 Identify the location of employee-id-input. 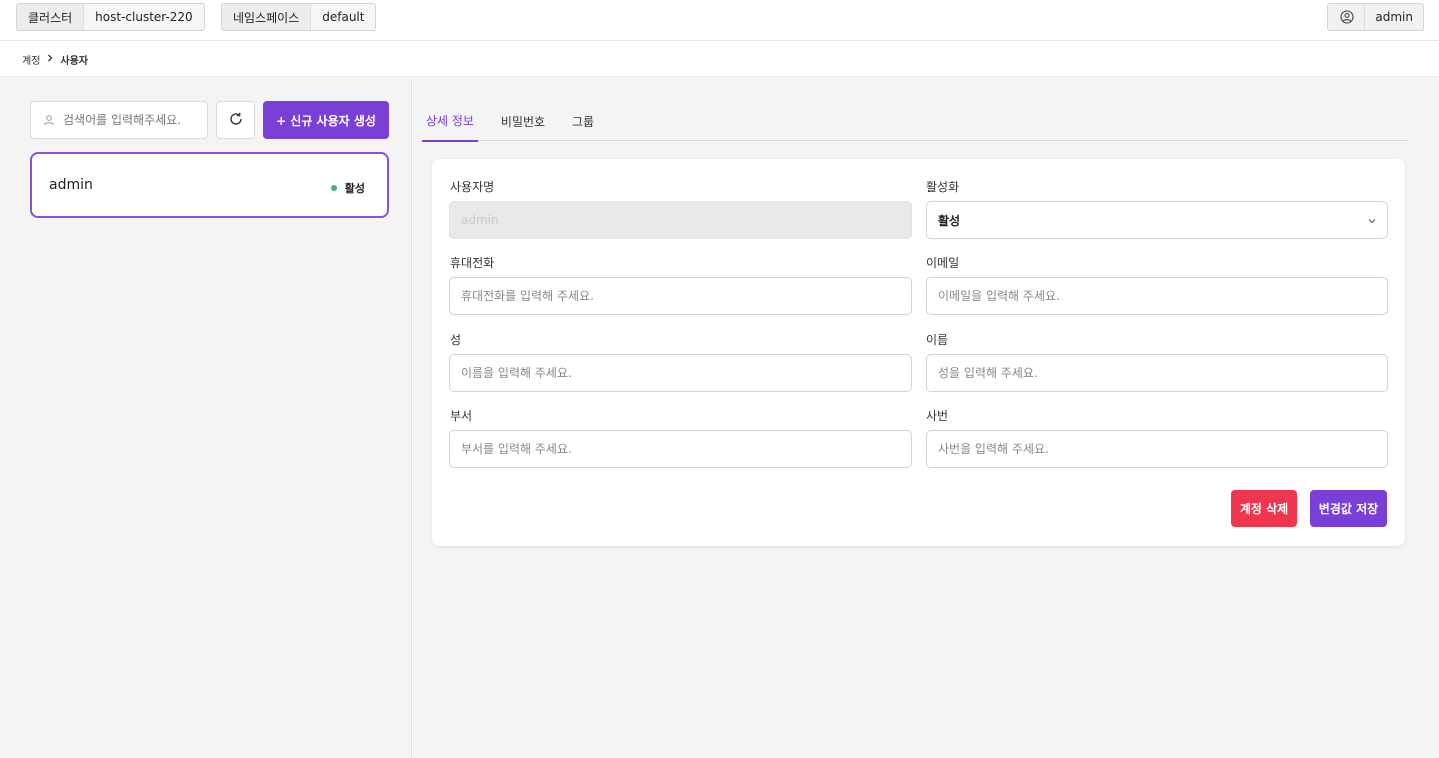
(1157, 449).